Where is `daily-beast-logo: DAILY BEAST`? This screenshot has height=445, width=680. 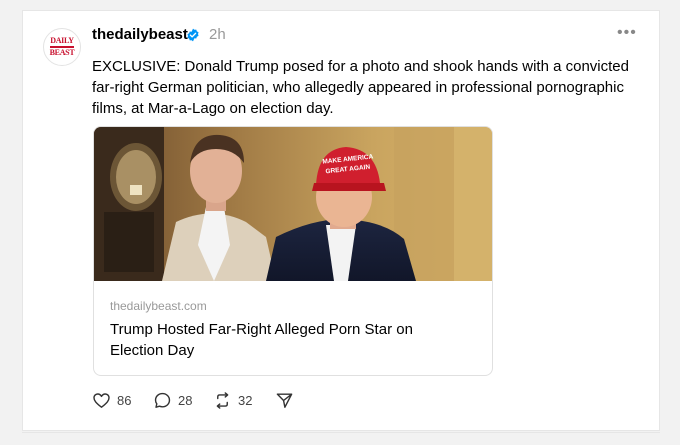 daily-beast-logo: DAILY BEAST is located at coordinates (62, 47).